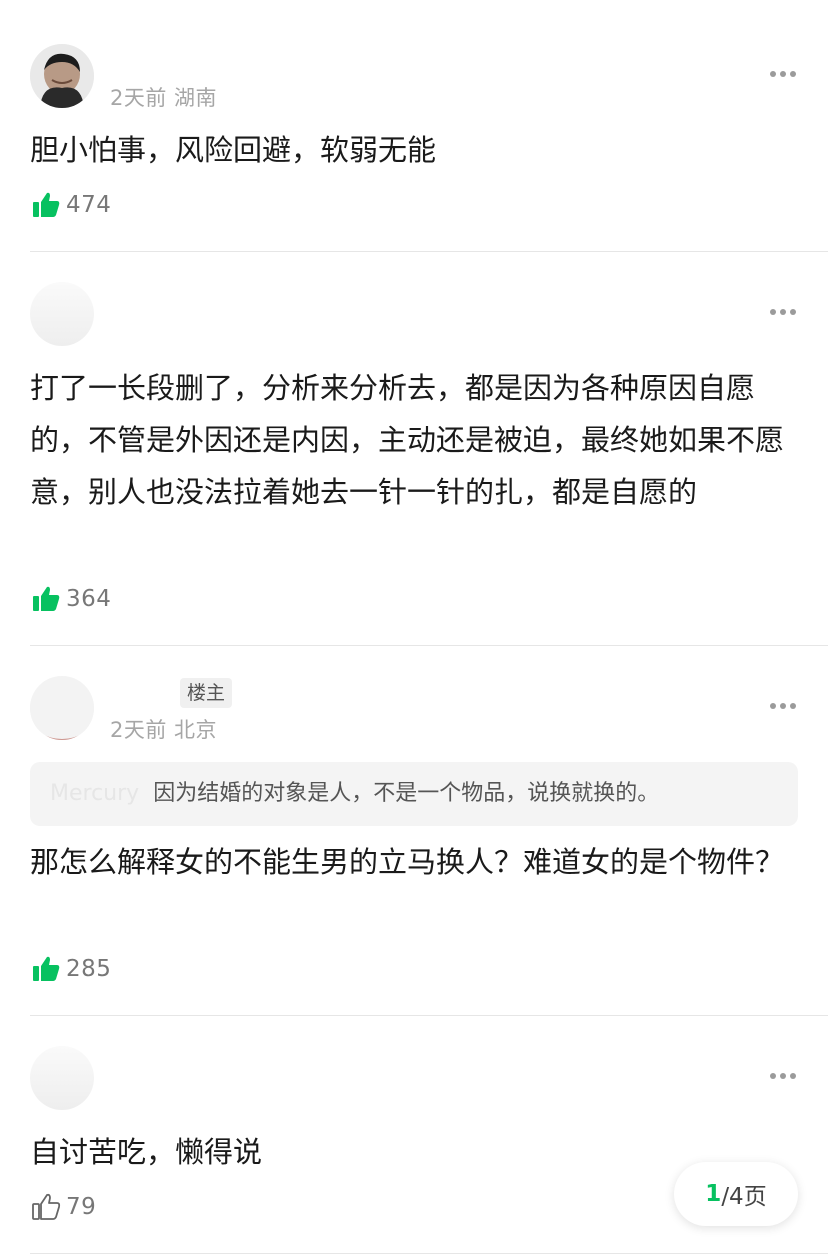 This screenshot has width=828, height=1256. I want to click on like-button: 79, so click(63, 1207).